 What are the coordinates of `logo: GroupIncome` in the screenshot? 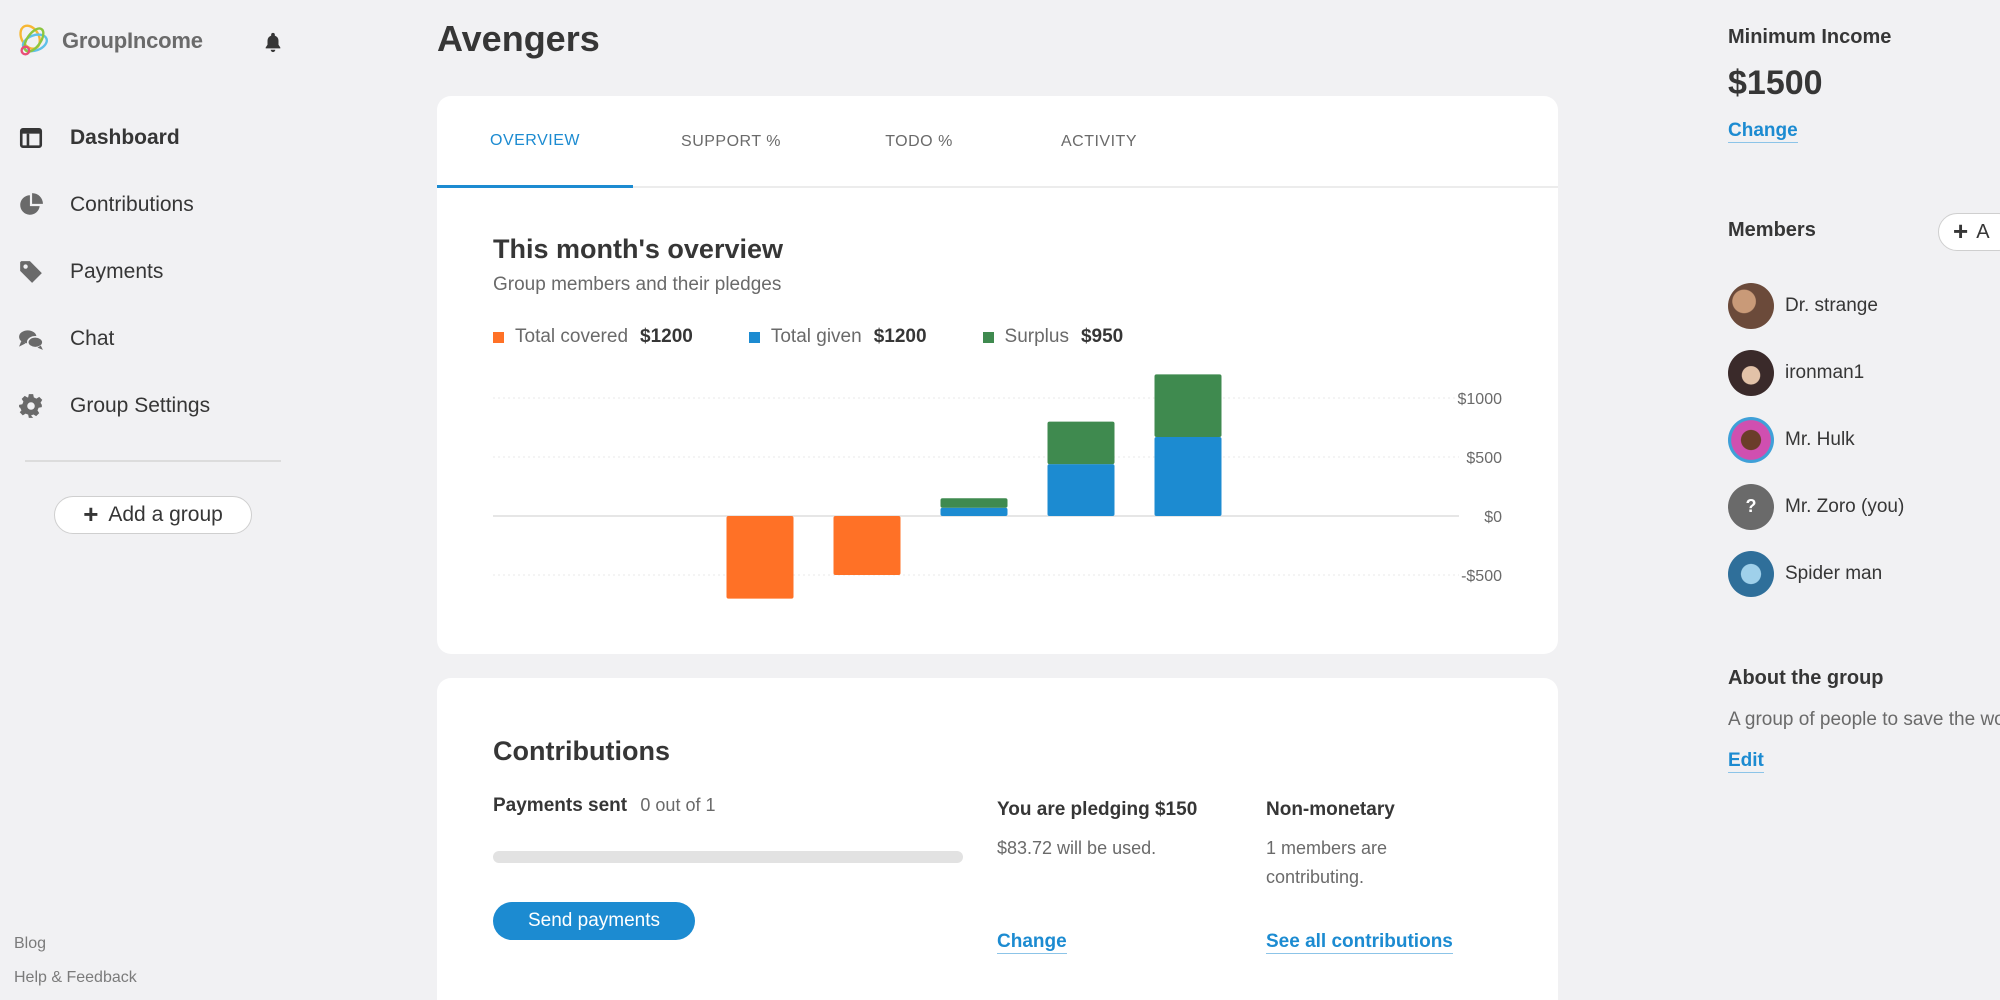 It's located at (108, 41).